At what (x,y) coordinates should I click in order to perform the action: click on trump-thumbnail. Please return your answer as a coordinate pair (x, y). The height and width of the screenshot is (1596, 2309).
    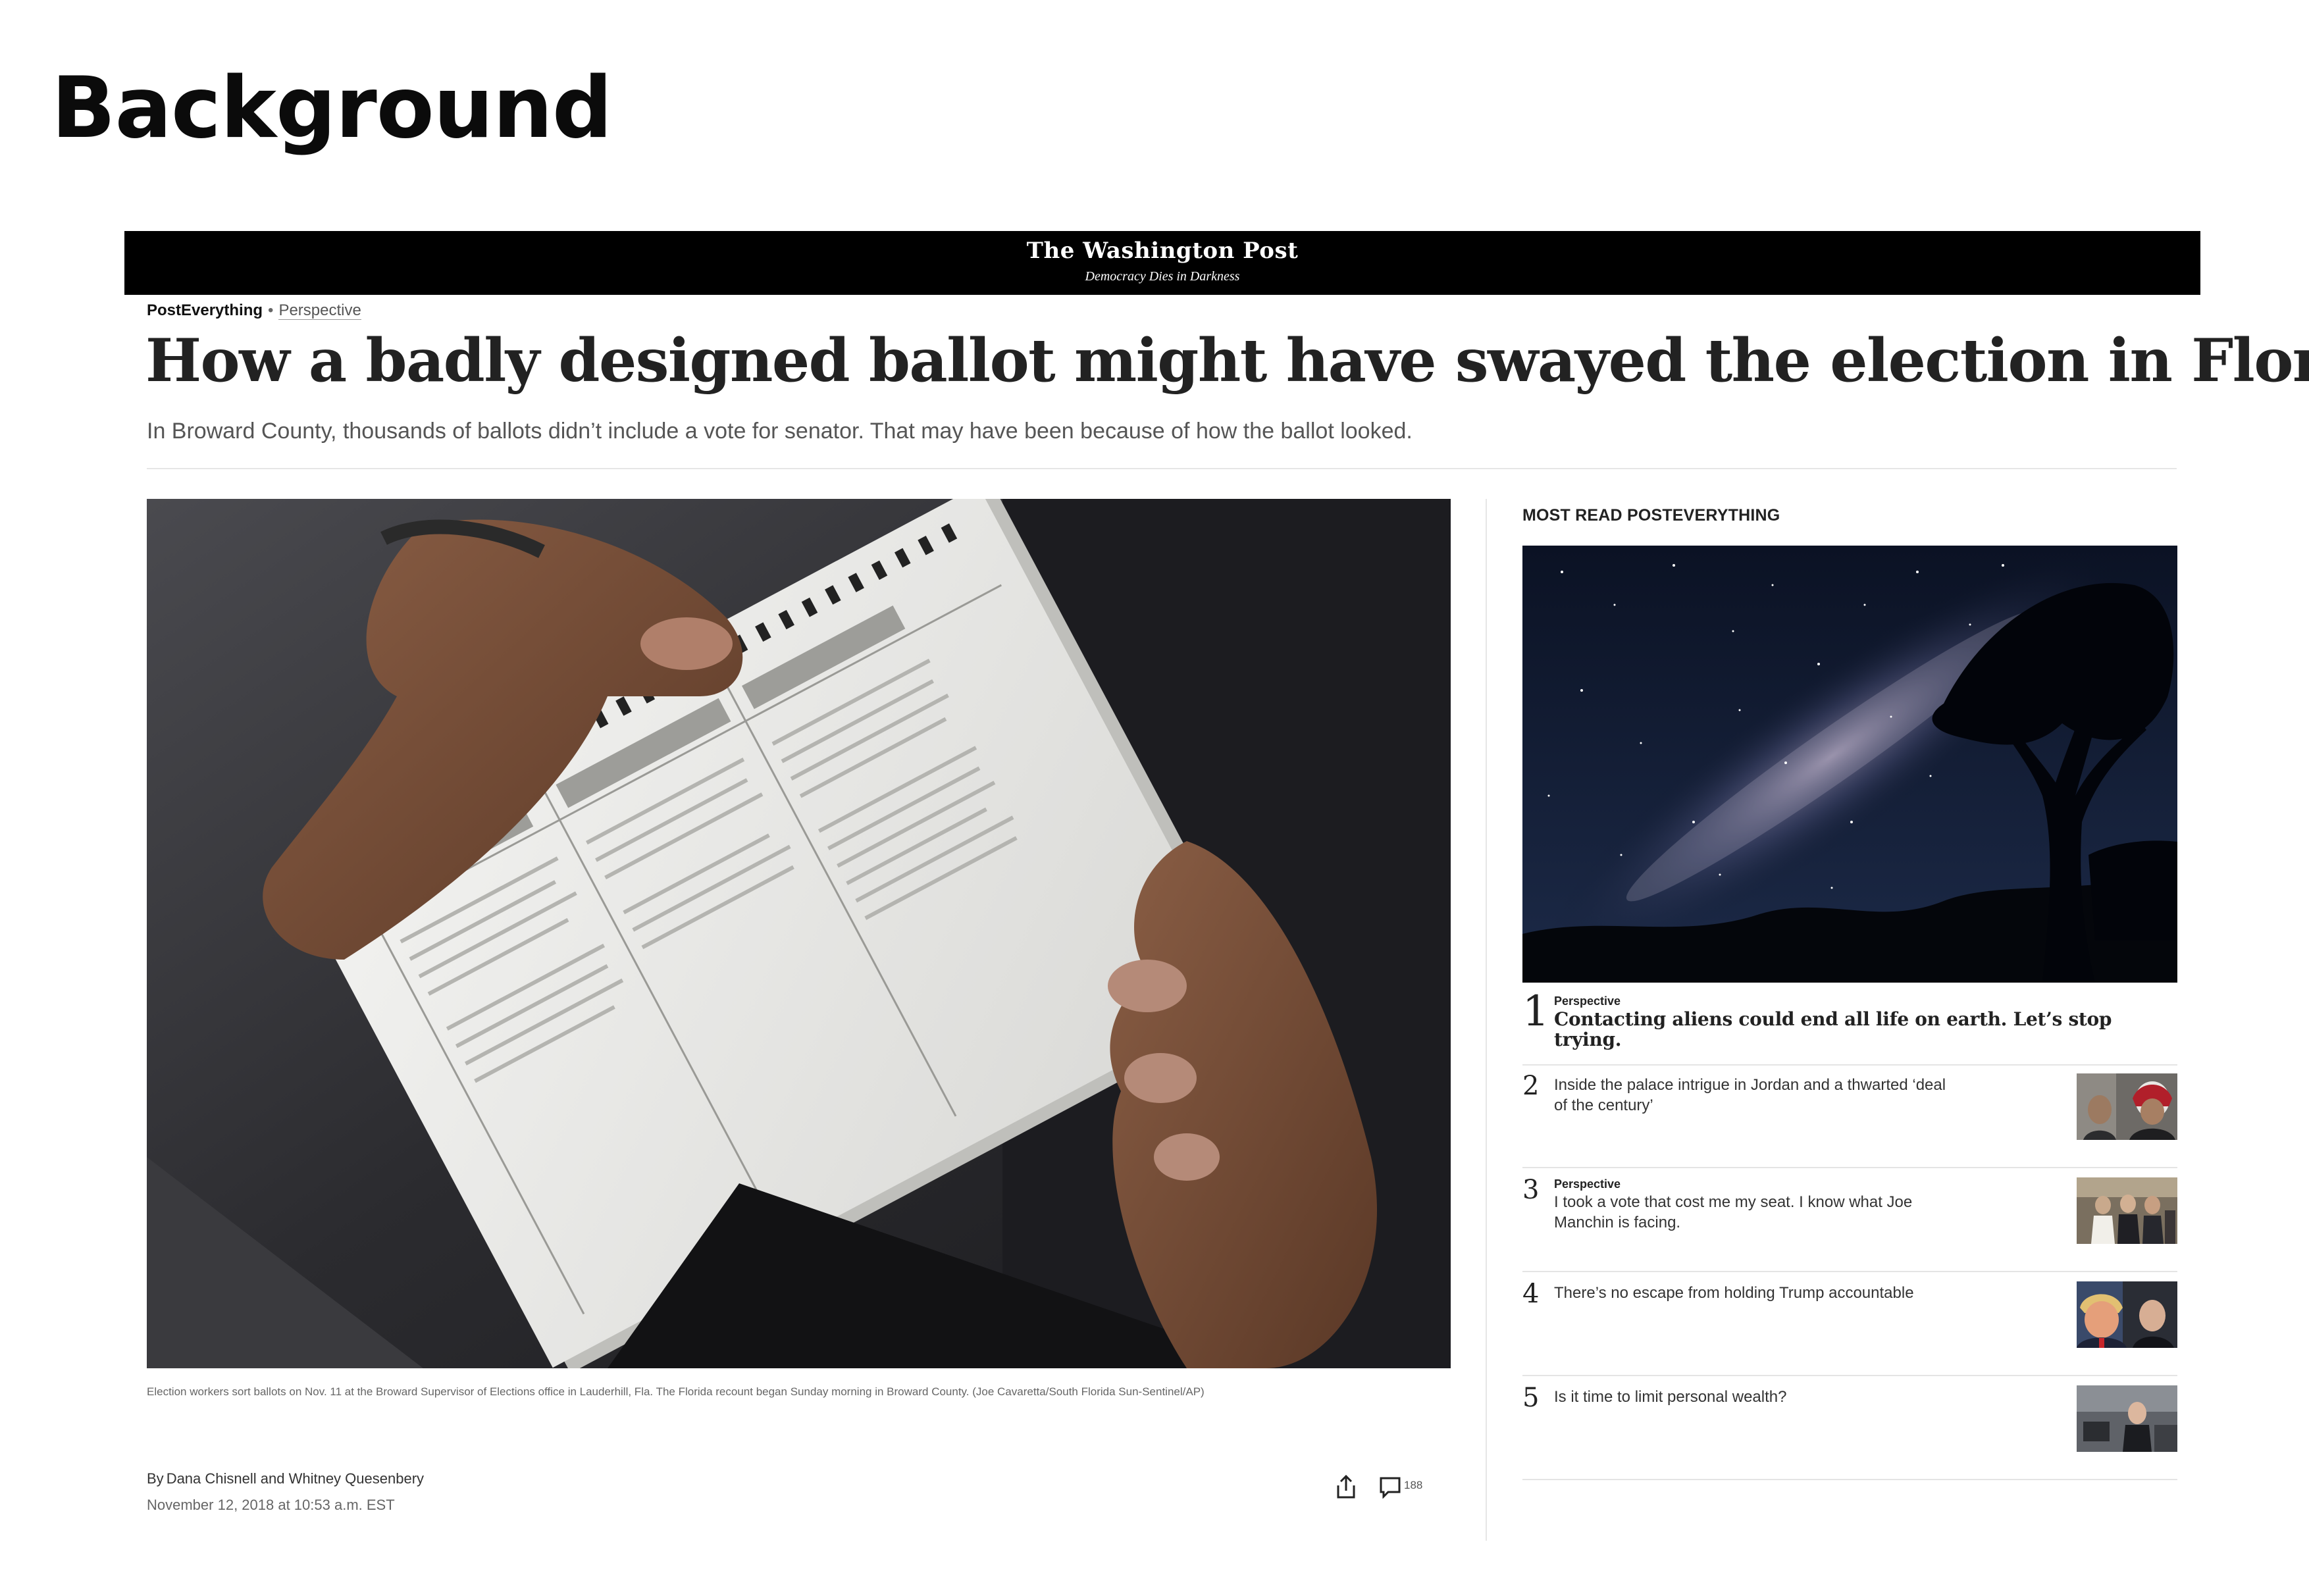
    Looking at the image, I should click on (2127, 1314).